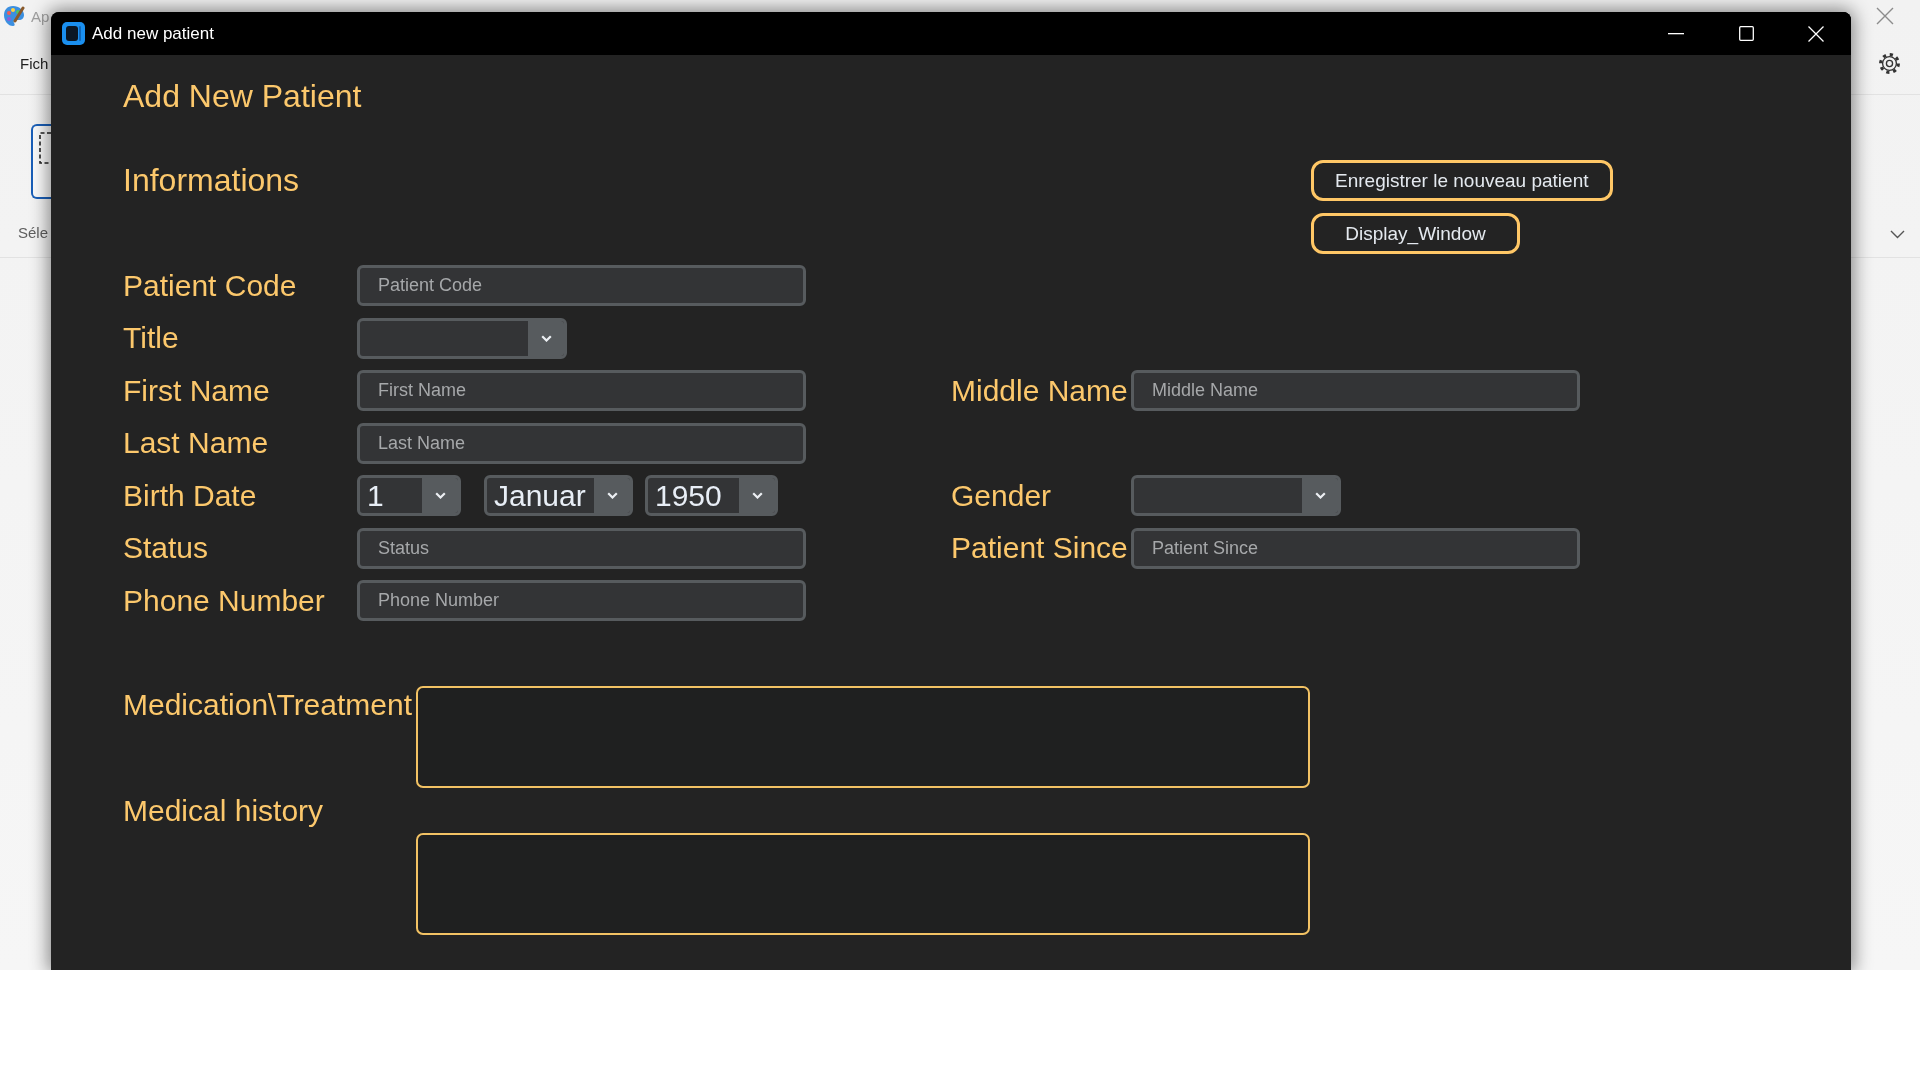  Describe the element at coordinates (1355, 390) in the screenshot. I see `text-field: Middle Name` at that location.